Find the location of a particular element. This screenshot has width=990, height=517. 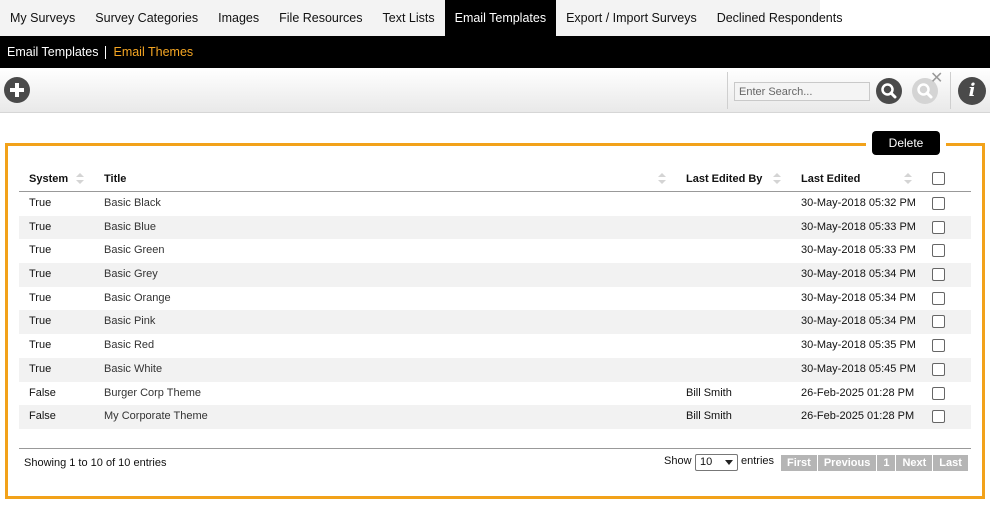

table-row: True Basic White 30-May-2018 05:45 PM is located at coordinates (495, 369).